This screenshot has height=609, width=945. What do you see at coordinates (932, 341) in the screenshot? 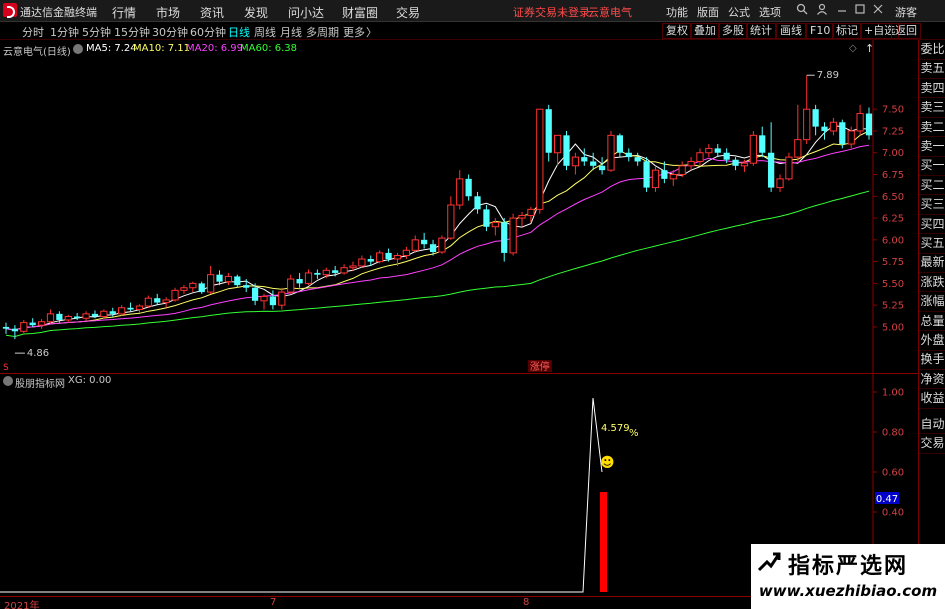
I see `side-tab-15: 外盘` at bounding box center [932, 341].